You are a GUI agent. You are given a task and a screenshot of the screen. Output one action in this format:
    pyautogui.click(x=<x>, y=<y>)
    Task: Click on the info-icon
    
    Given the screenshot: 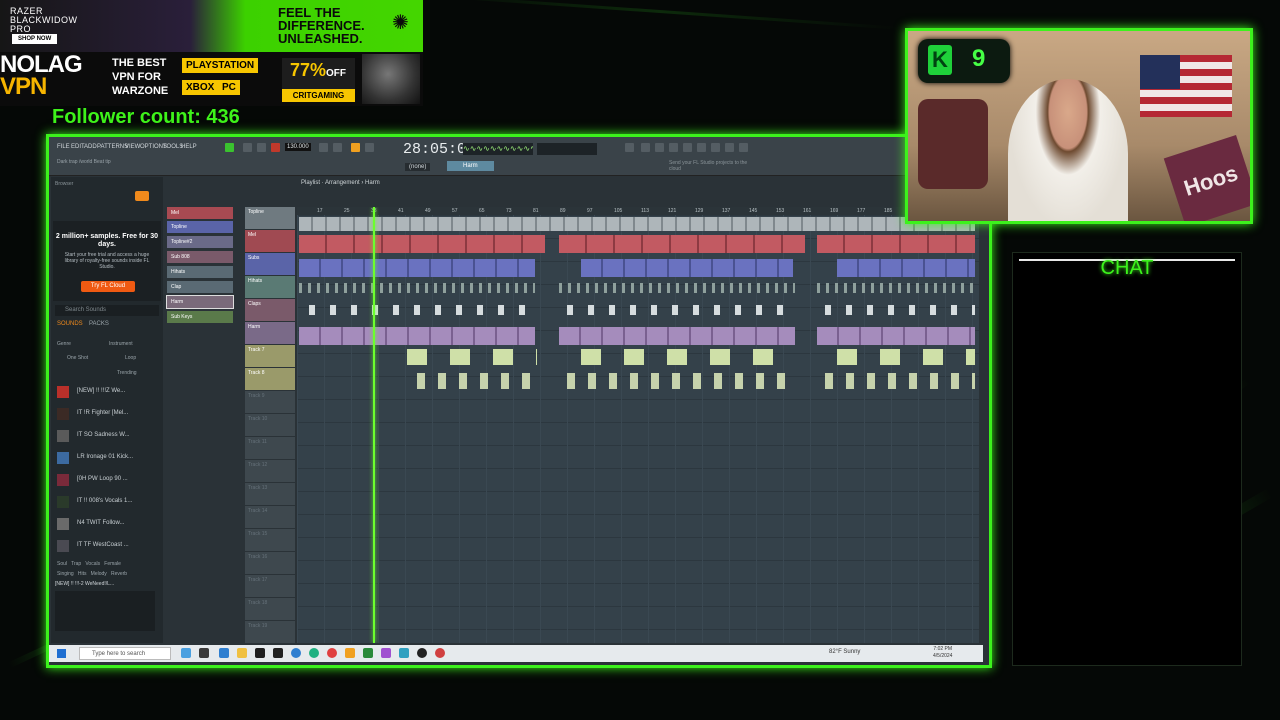 What is the action you would take?
    pyautogui.click(x=743, y=147)
    